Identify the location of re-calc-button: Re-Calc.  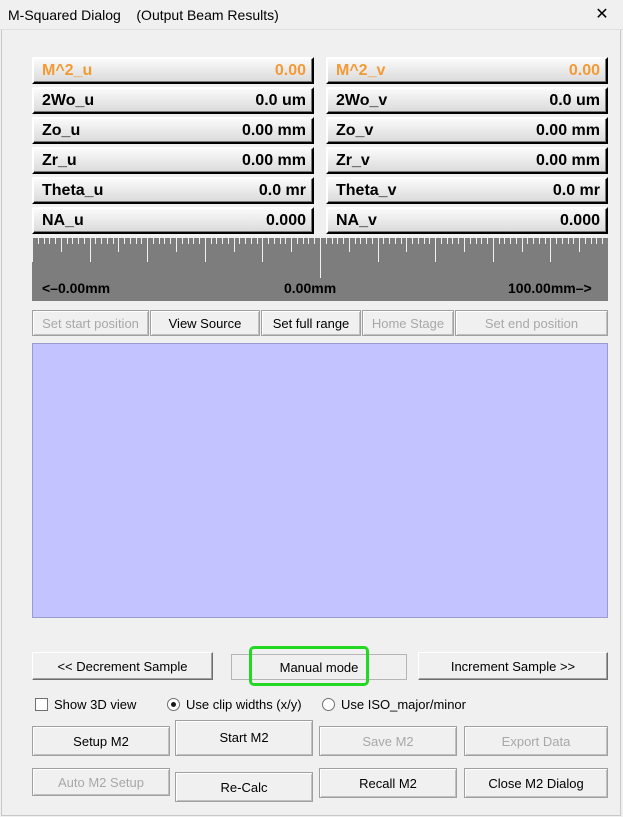
(244, 787).